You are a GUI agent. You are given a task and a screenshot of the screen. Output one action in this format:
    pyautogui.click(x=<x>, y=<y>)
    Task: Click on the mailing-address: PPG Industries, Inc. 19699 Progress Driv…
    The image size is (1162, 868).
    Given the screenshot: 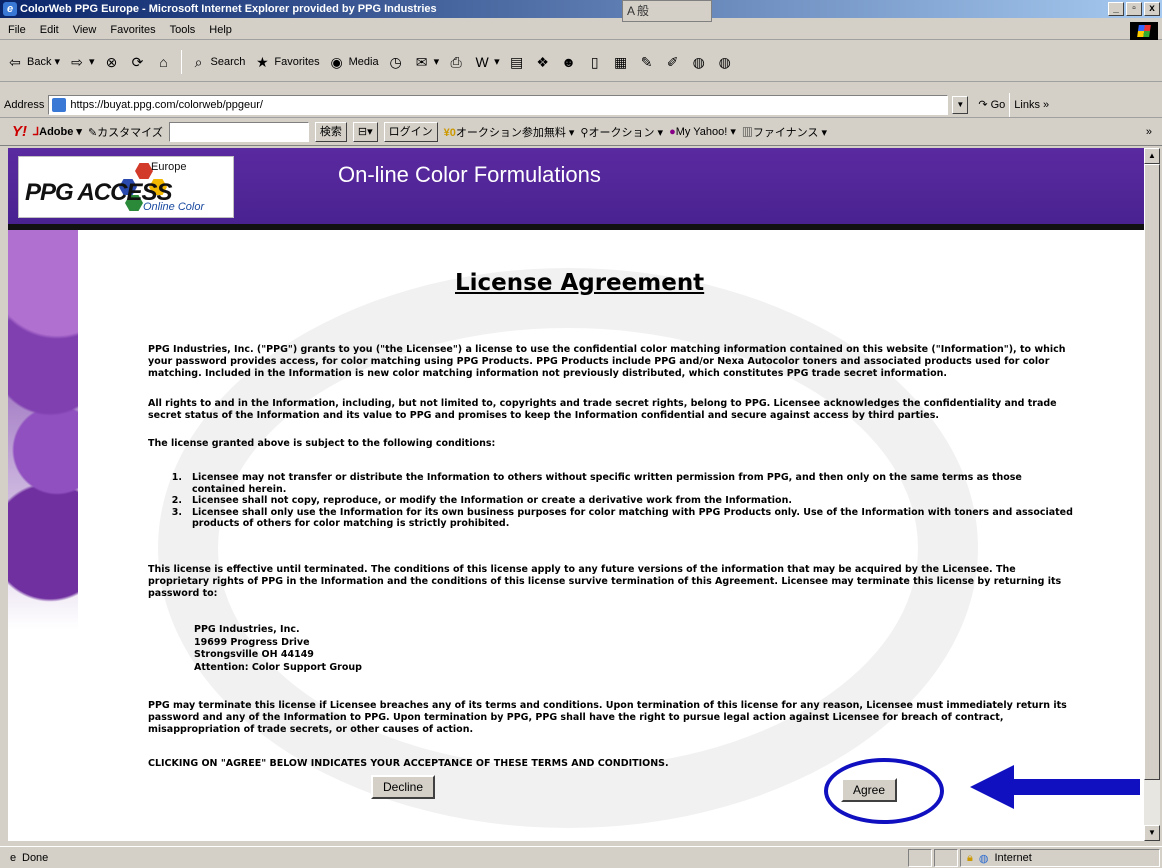 What is the action you would take?
    pyautogui.click(x=278, y=649)
    